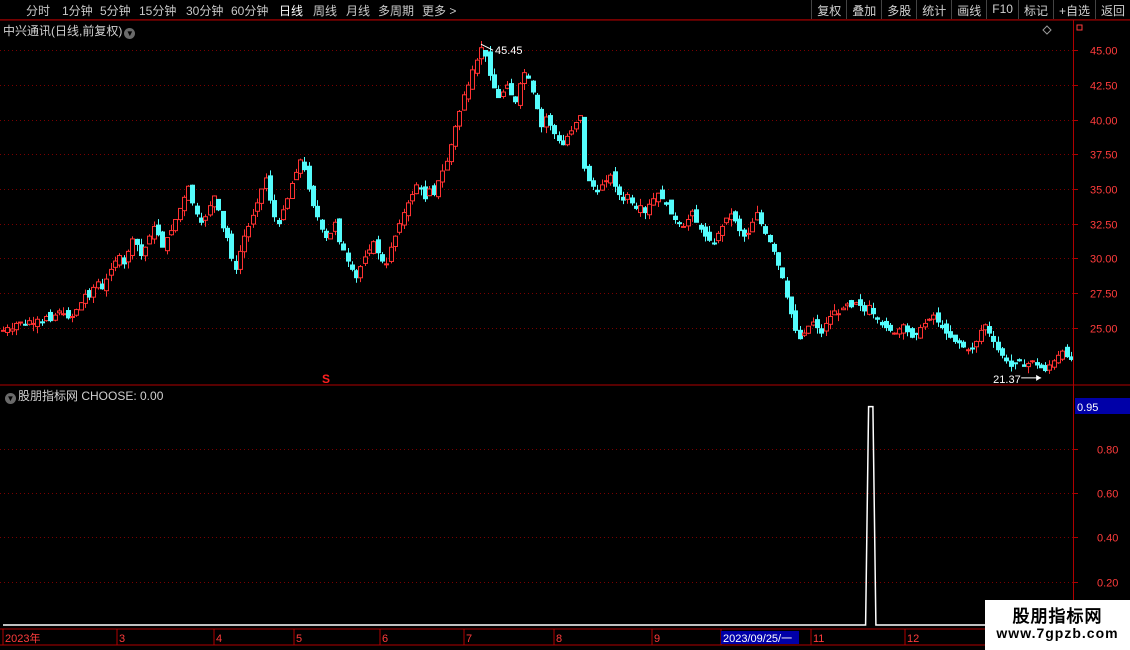  I want to click on date-tick-label: 5, so click(299, 639).